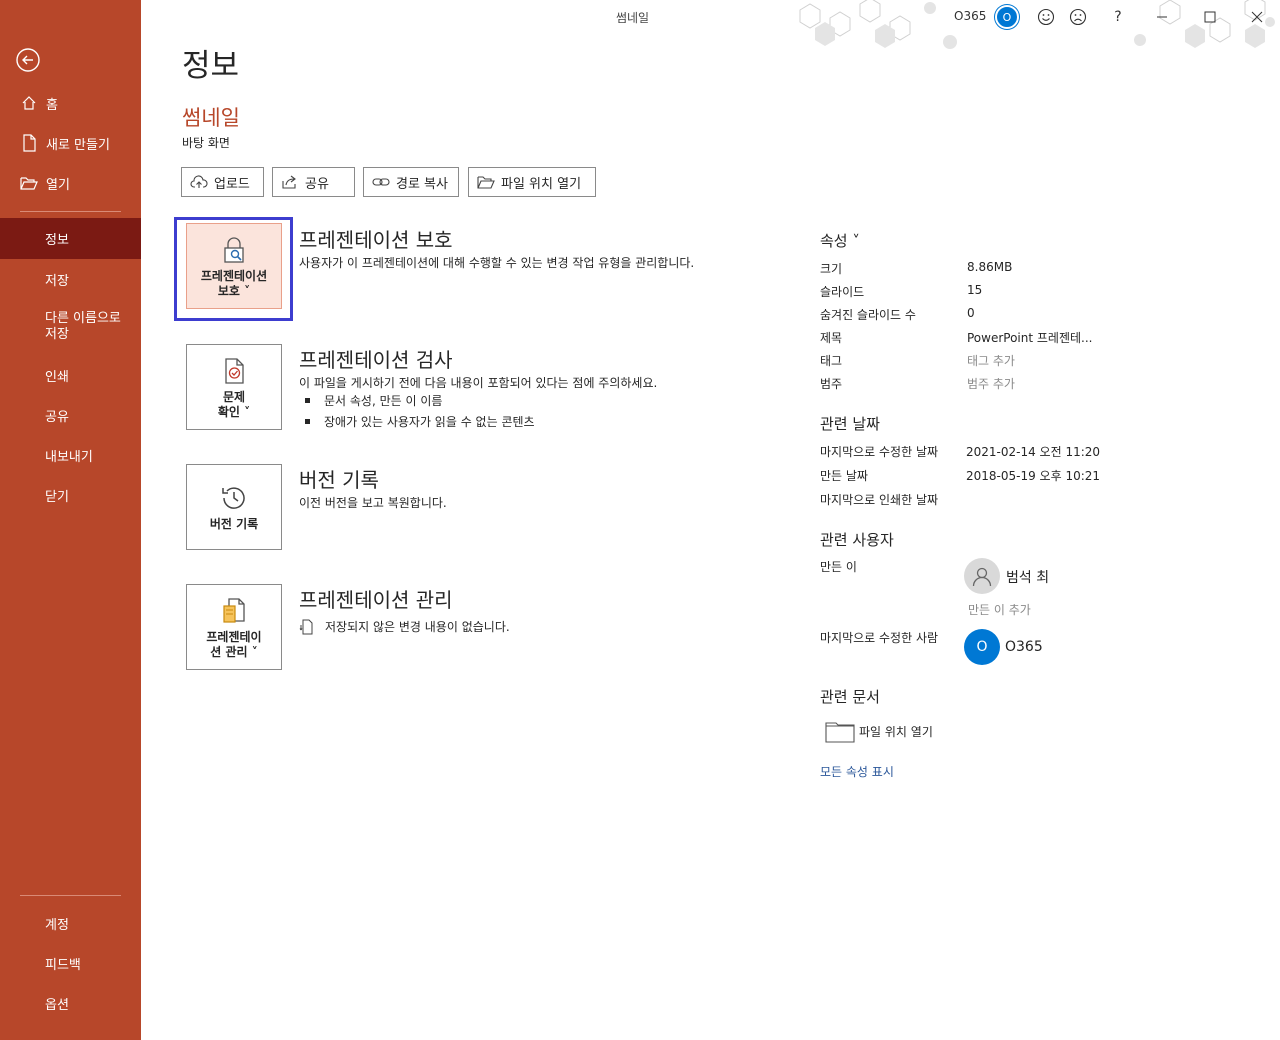 Image resolution: width=1280 pixels, height=1040 pixels. Describe the element at coordinates (404, 626) in the screenshot. I see `manage-status: 저장되지 않은 변경 내용이 없습니다.` at that location.